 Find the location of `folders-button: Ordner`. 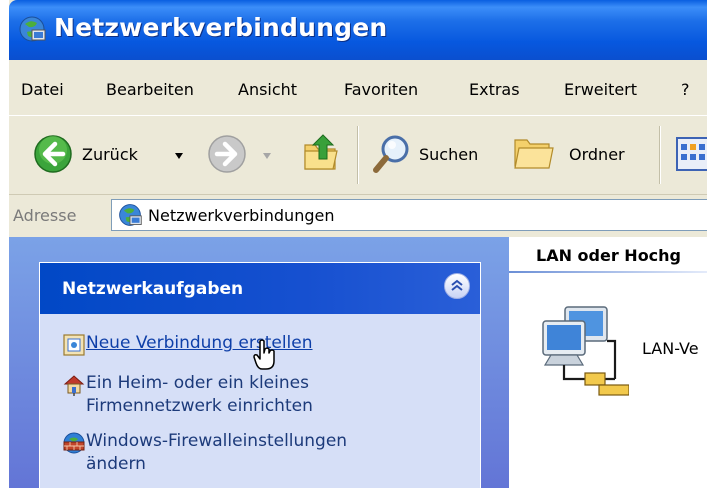

folders-button: Ordner is located at coordinates (581, 155).